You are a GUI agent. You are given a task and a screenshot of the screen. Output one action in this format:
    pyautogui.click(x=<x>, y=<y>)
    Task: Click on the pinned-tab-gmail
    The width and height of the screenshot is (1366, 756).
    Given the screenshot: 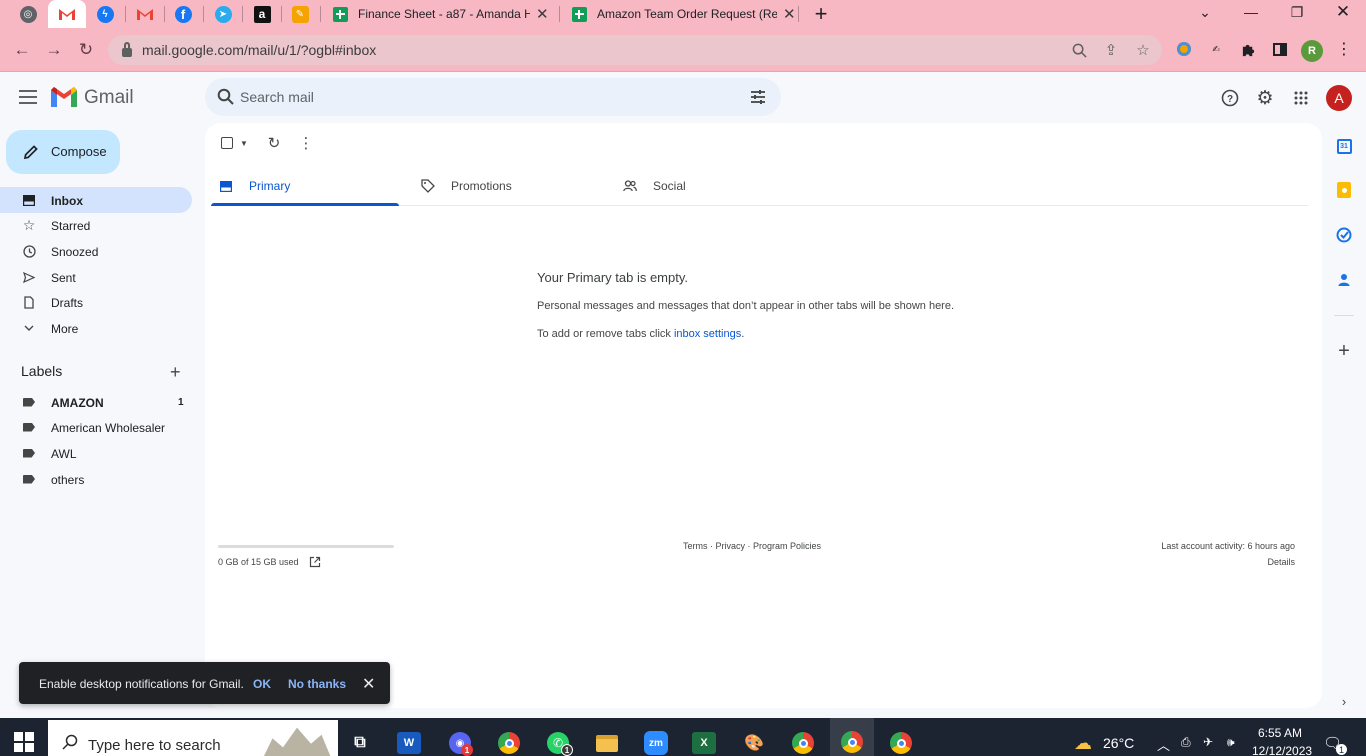 What is the action you would take?
    pyautogui.click(x=67, y=14)
    